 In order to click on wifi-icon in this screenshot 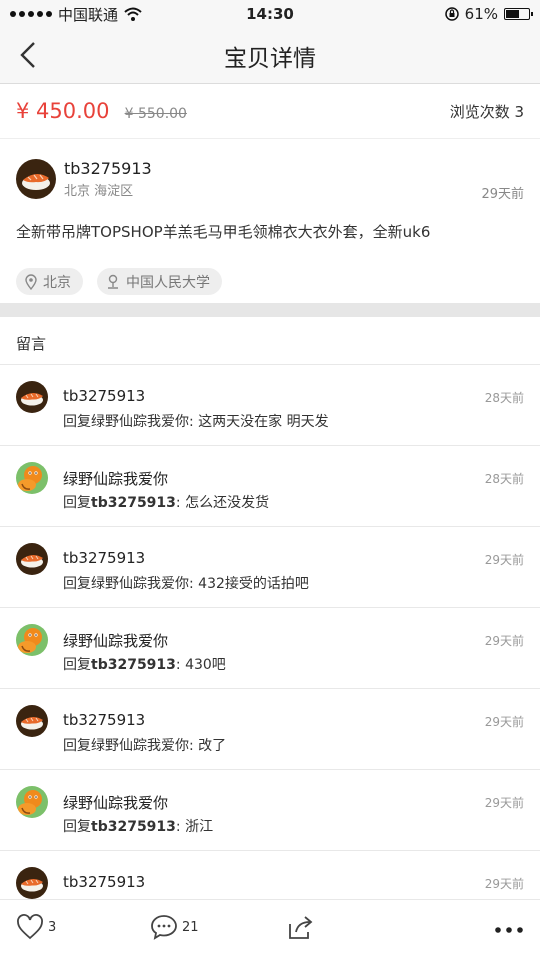, I will do `click(133, 14)`.